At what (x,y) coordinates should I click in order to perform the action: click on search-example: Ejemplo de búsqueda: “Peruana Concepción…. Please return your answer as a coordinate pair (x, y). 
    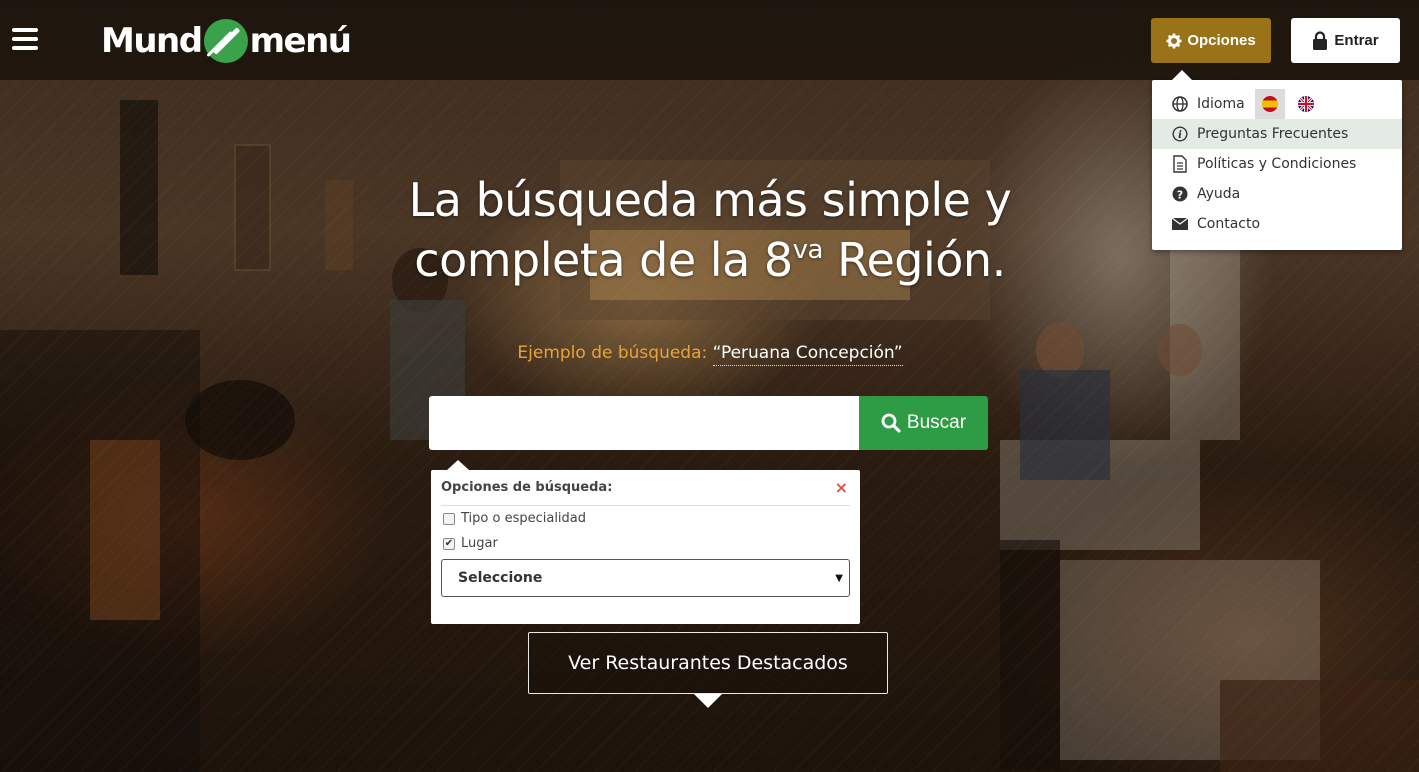
    Looking at the image, I should click on (710, 354).